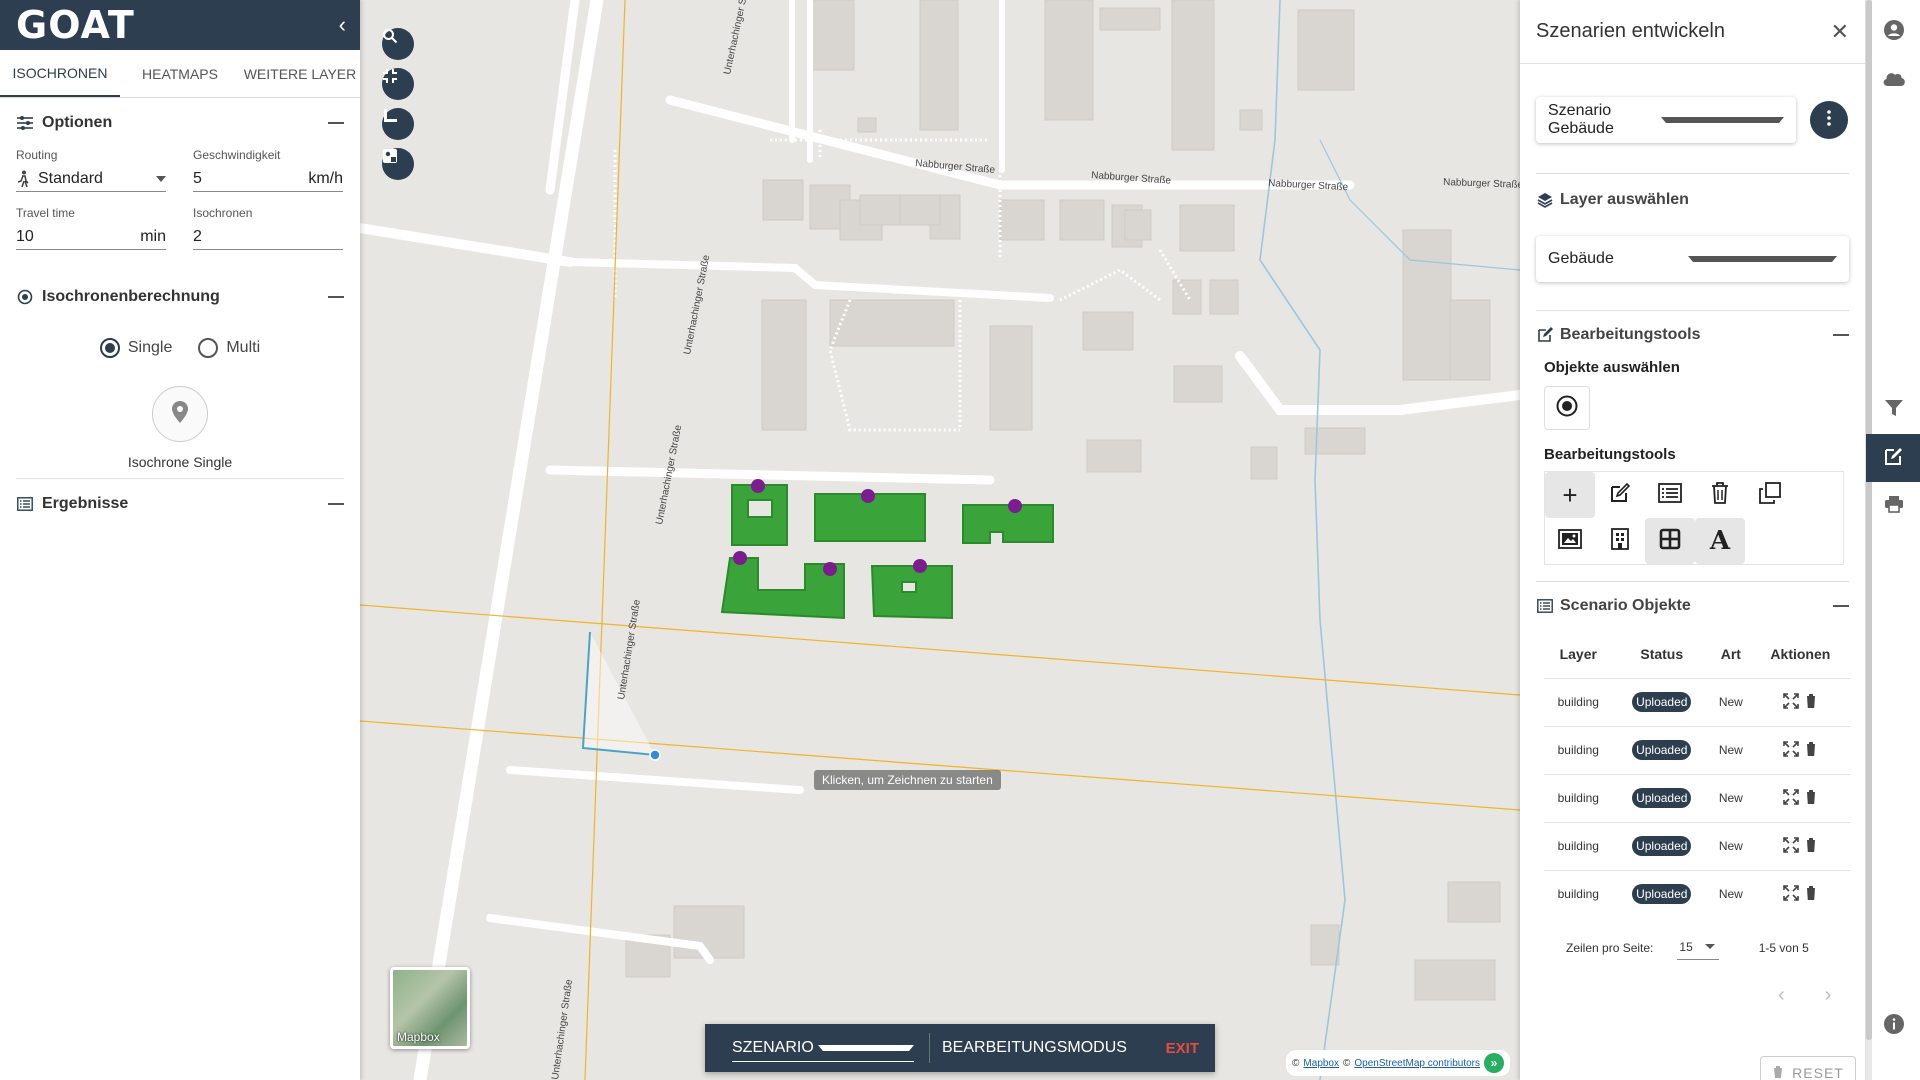 The height and width of the screenshot is (1080, 1920). I want to click on calc-header: Isochronenberechnung, so click(180, 297).